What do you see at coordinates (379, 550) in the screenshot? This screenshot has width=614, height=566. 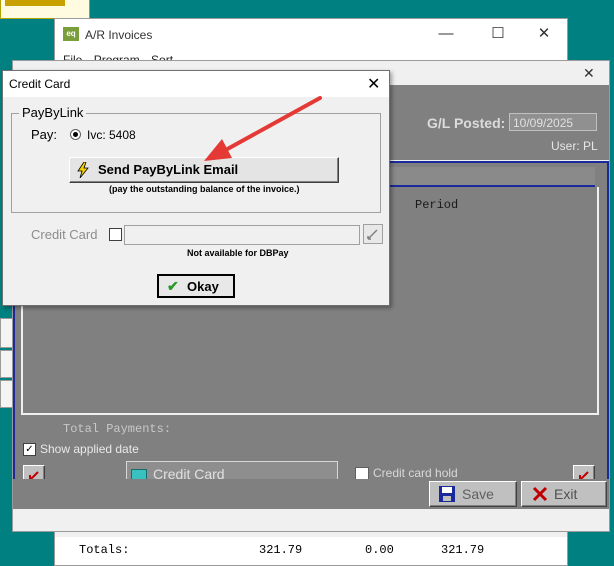 I see `totals-applied: 0.00` at bounding box center [379, 550].